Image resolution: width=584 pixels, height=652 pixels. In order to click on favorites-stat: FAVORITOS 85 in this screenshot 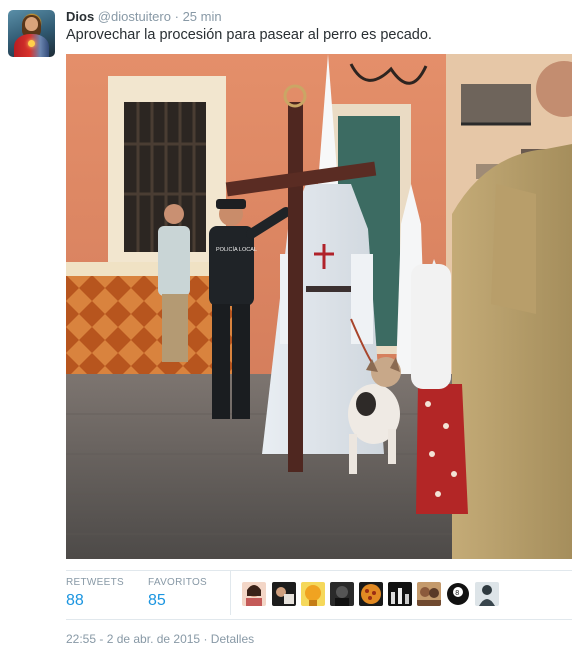, I will do `click(177, 593)`.